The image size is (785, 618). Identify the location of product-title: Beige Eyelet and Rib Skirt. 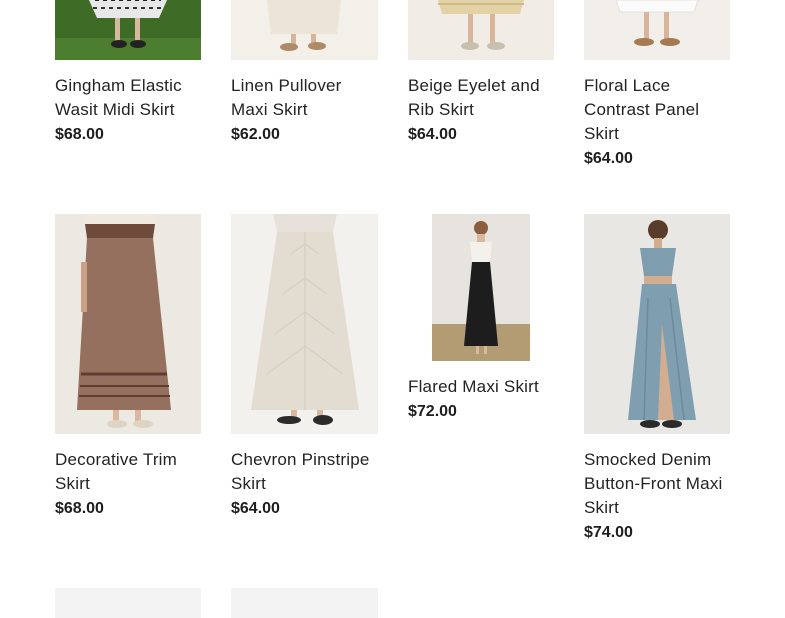
(483, 98).